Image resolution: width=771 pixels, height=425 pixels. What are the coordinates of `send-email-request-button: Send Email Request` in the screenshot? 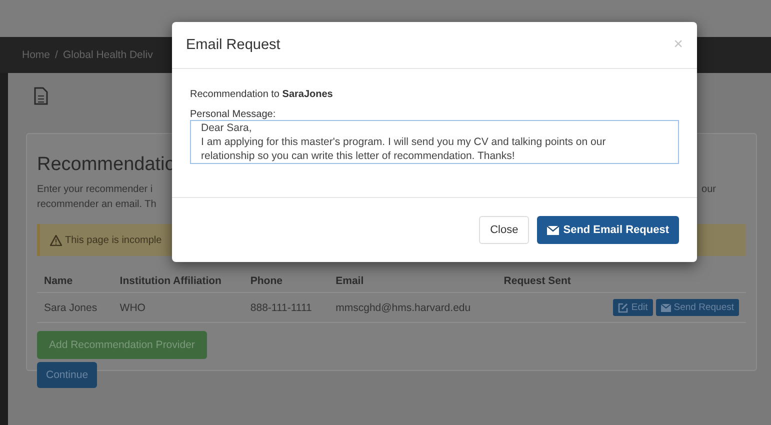 It's located at (608, 230).